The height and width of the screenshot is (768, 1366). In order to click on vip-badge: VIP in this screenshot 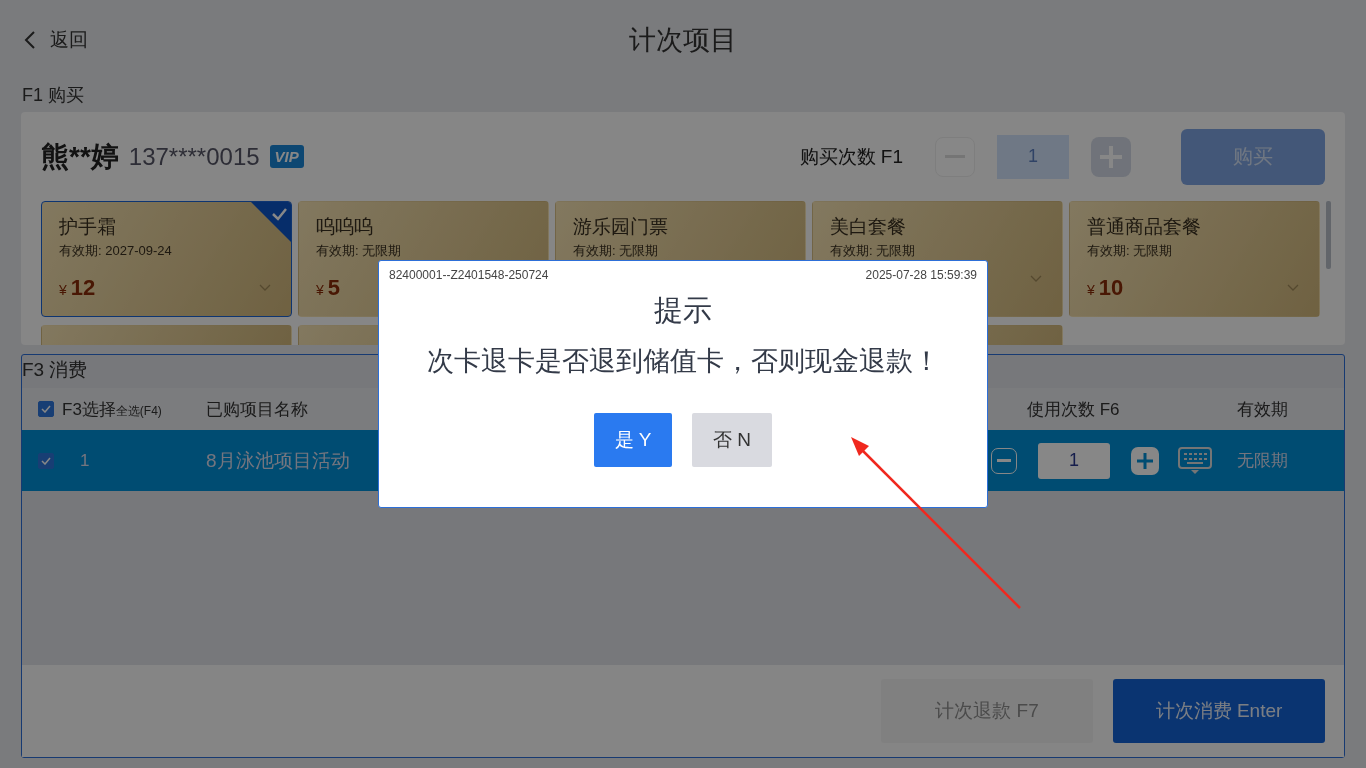, I will do `click(286, 156)`.